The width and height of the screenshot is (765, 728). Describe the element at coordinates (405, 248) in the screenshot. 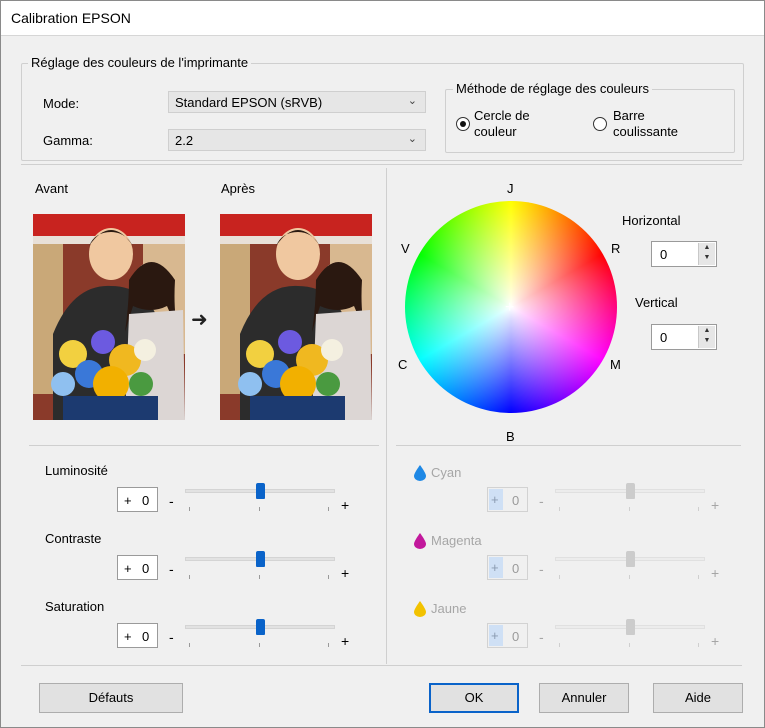

I see `wheel-label-left: V` at that location.